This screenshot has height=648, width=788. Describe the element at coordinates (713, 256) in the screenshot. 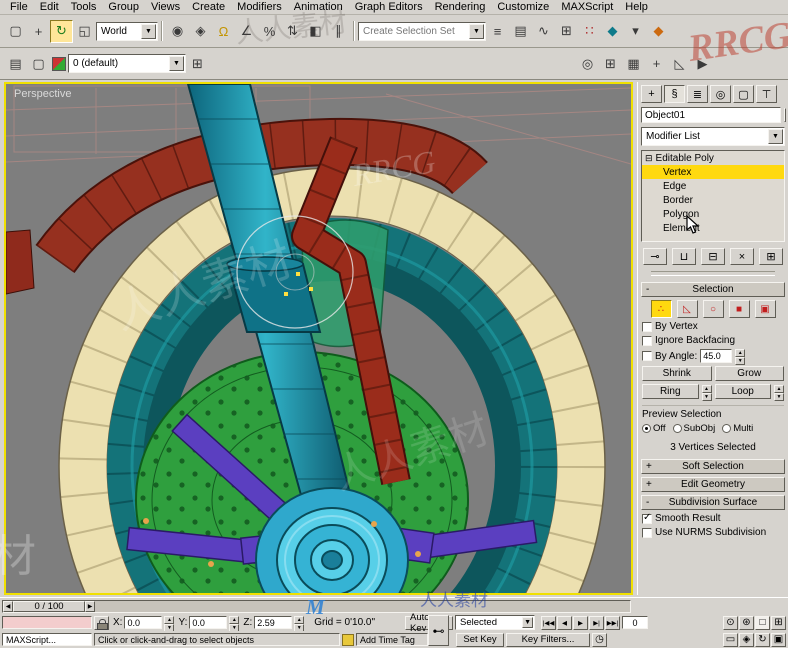

I see `make-unique-icon: ⊟` at that location.